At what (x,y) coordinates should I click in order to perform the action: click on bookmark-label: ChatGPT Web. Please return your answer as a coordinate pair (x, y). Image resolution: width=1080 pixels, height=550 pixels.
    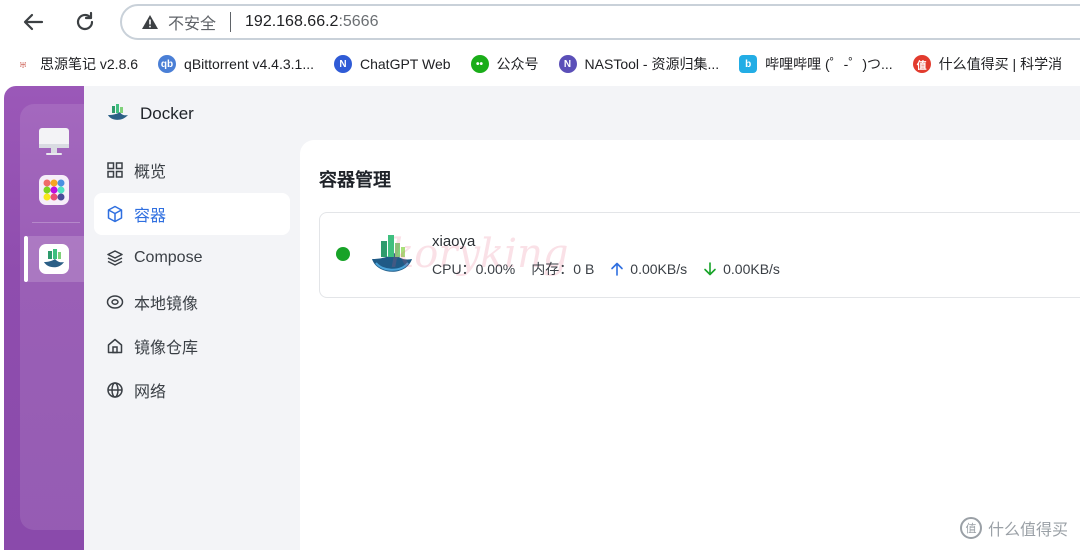
    Looking at the image, I should click on (405, 64).